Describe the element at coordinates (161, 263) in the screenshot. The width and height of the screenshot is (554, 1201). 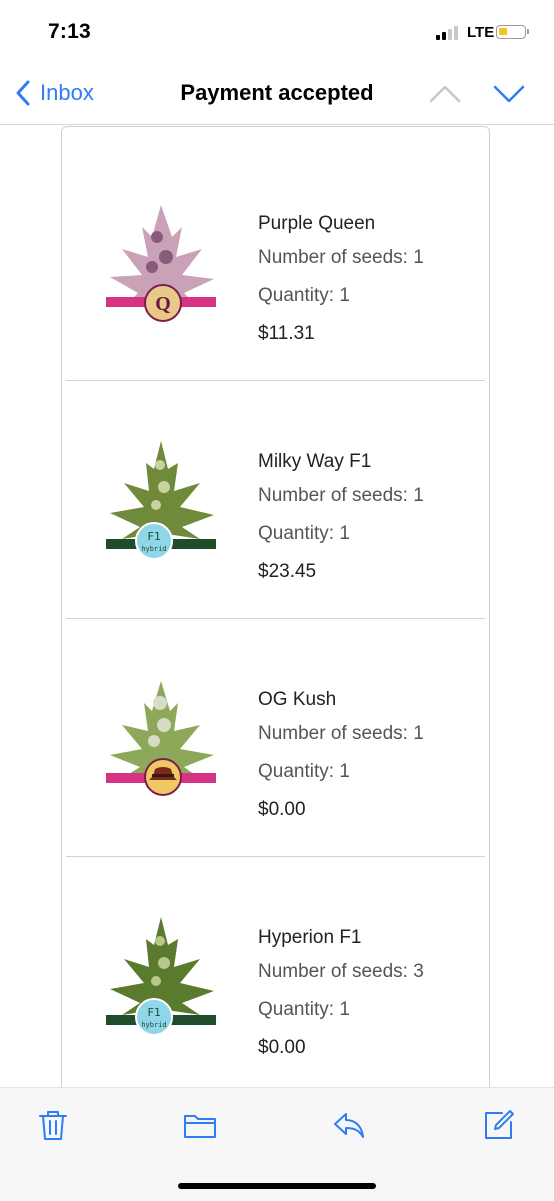
I see `product-image: Q` at that location.